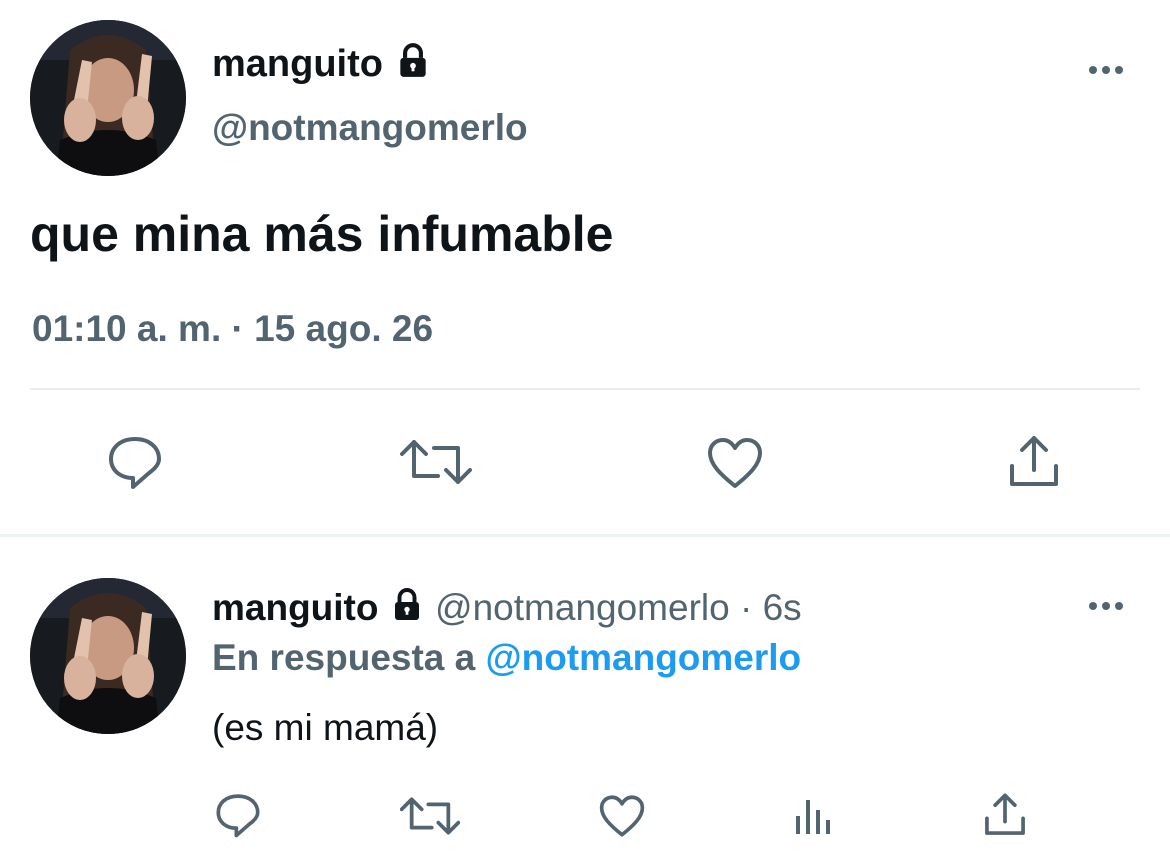 The width and height of the screenshot is (1170, 864). What do you see at coordinates (782, 607) in the screenshot?
I see `tweet-age: 6s` at bounding box center [782, 607].